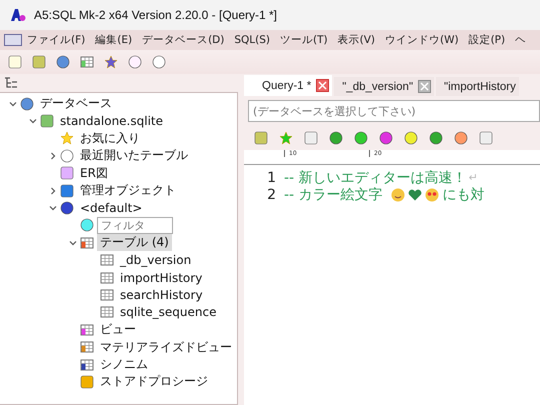 The width and height of the screenshot is (540, 405). I want to click on tree-item: searchHistory, so click(161, 295).